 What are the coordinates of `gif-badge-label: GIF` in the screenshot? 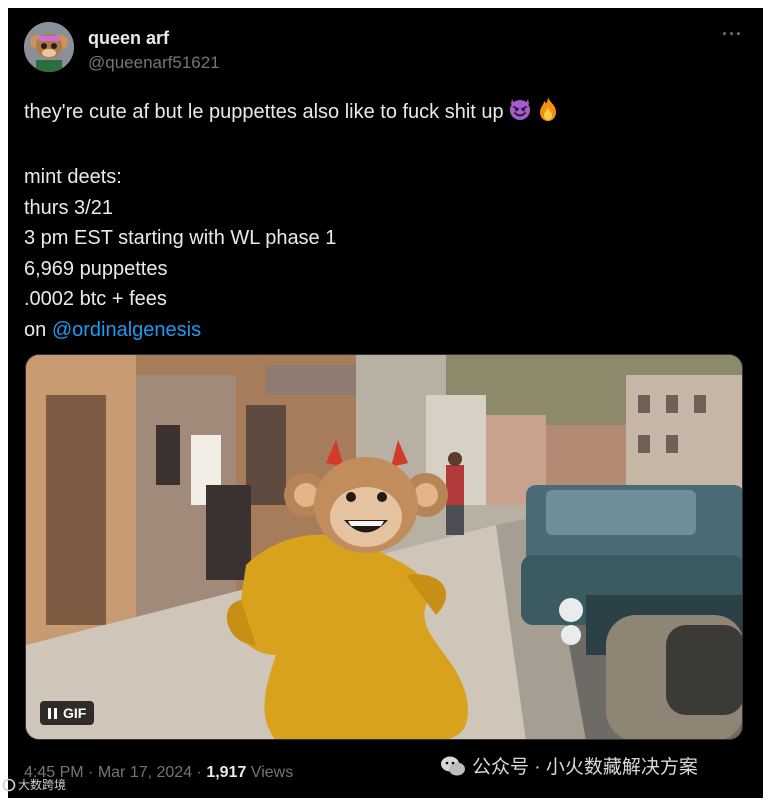 It's located at (75, 713).